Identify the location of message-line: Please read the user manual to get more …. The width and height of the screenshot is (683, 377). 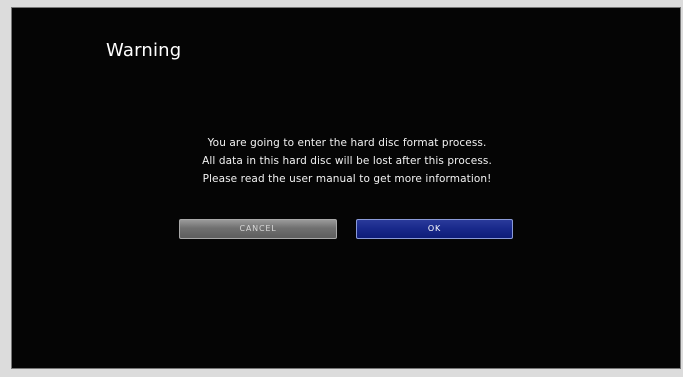
(347, 179).